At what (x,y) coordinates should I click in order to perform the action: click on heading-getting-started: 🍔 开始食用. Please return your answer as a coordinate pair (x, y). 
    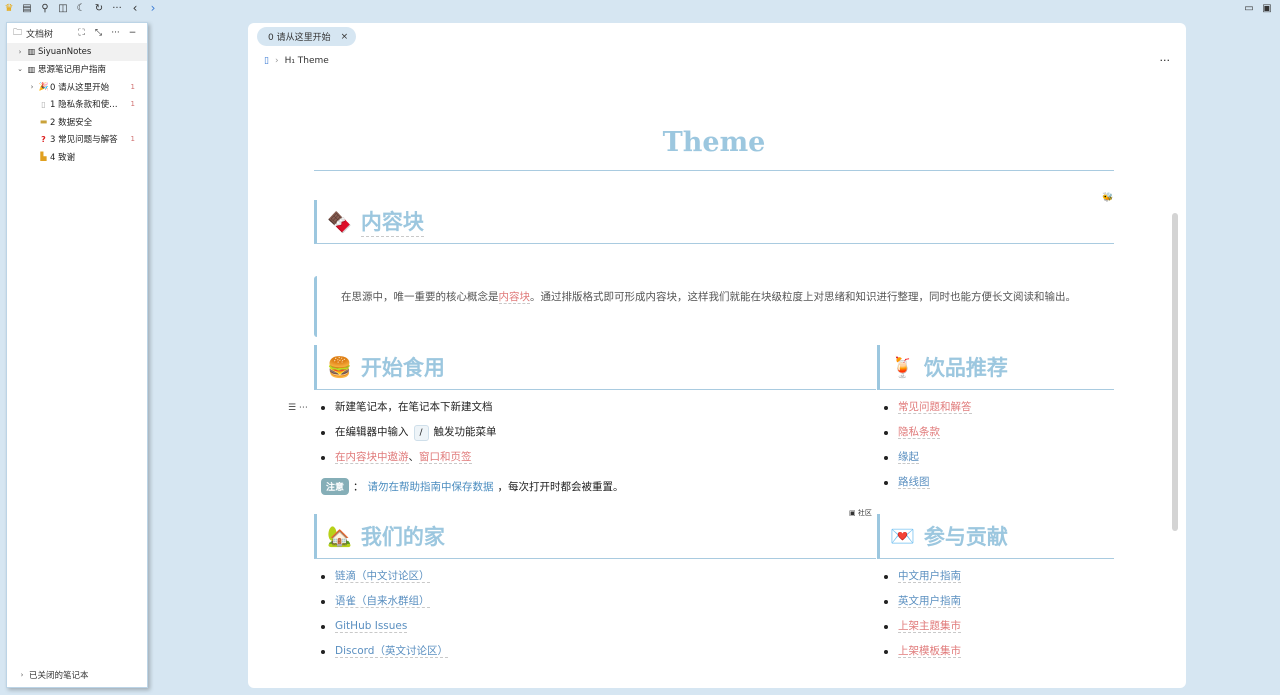
    Looking at the image, I should click on (595, 367).